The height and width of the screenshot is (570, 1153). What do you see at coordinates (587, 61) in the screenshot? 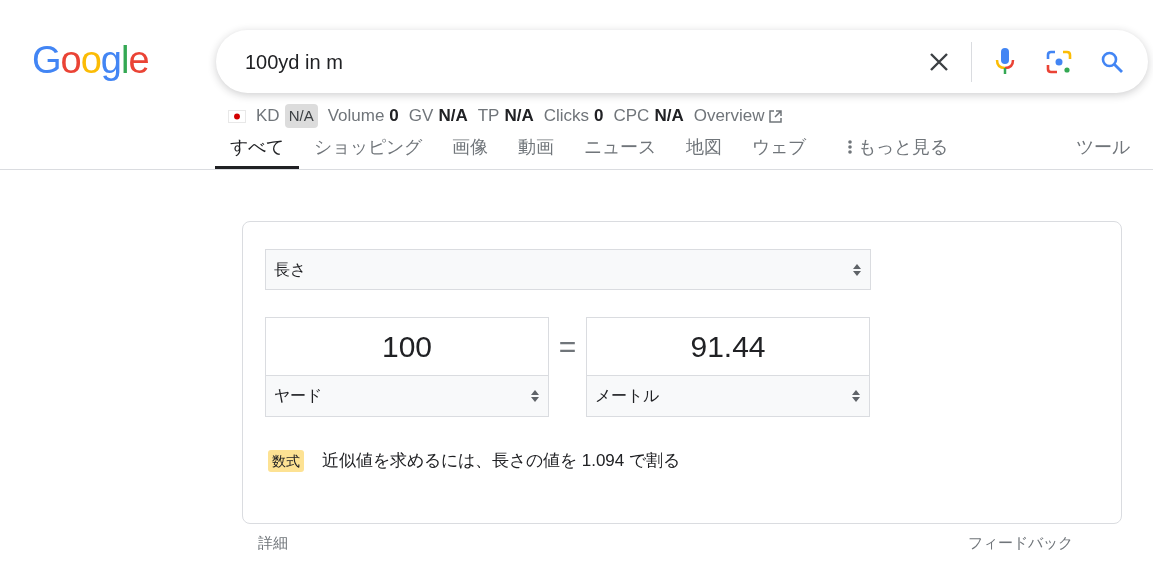
I see `search-field: 100yd in m` at bounding box center [587, 61].